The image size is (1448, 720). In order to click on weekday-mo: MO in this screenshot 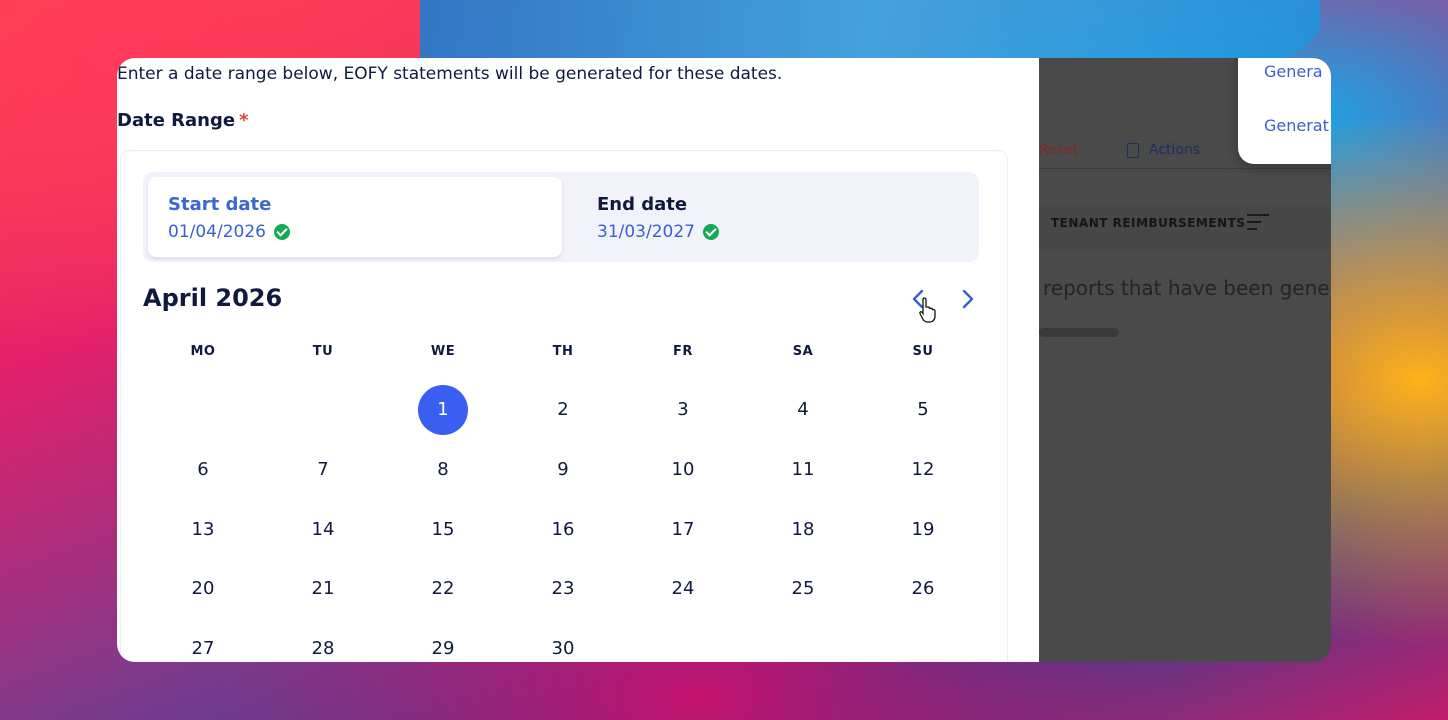, I will do `click(203, 351)`.